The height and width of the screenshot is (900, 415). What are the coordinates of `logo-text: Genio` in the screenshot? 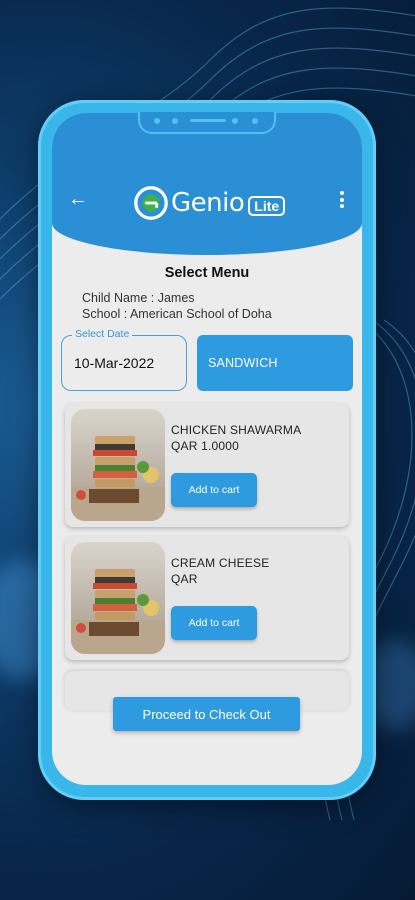 It's located at (208, 203).